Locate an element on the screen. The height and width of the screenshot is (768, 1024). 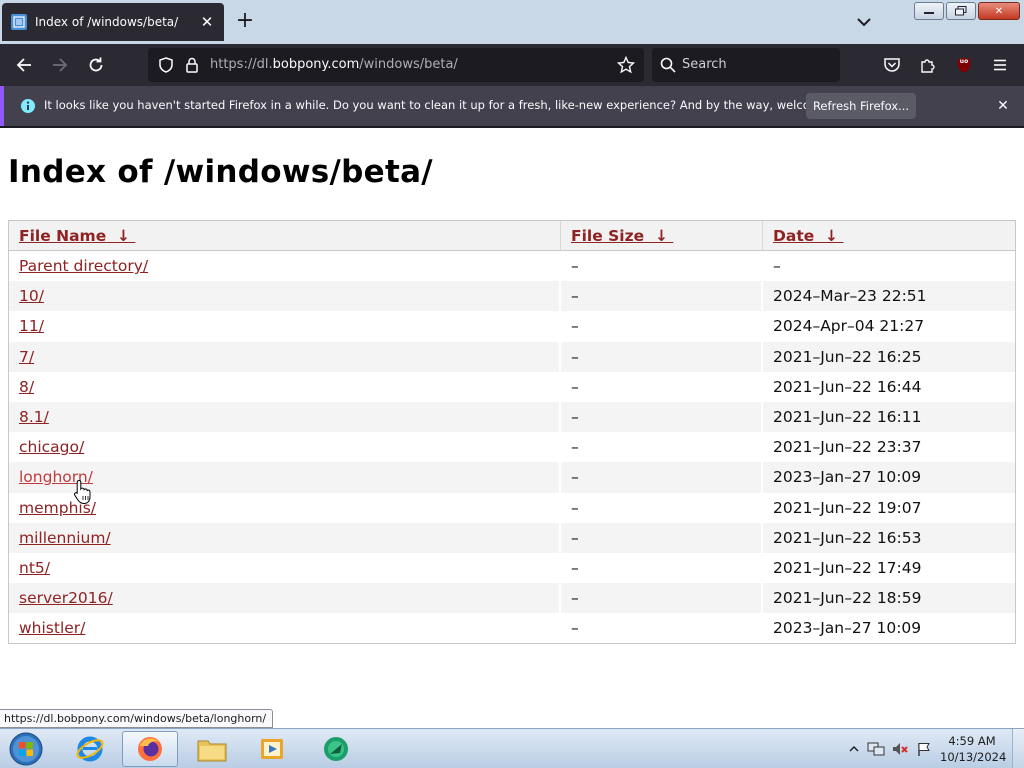
windows-taskbar: 4:59 AM 10/13/2024 is located at coordinates (512, 748).